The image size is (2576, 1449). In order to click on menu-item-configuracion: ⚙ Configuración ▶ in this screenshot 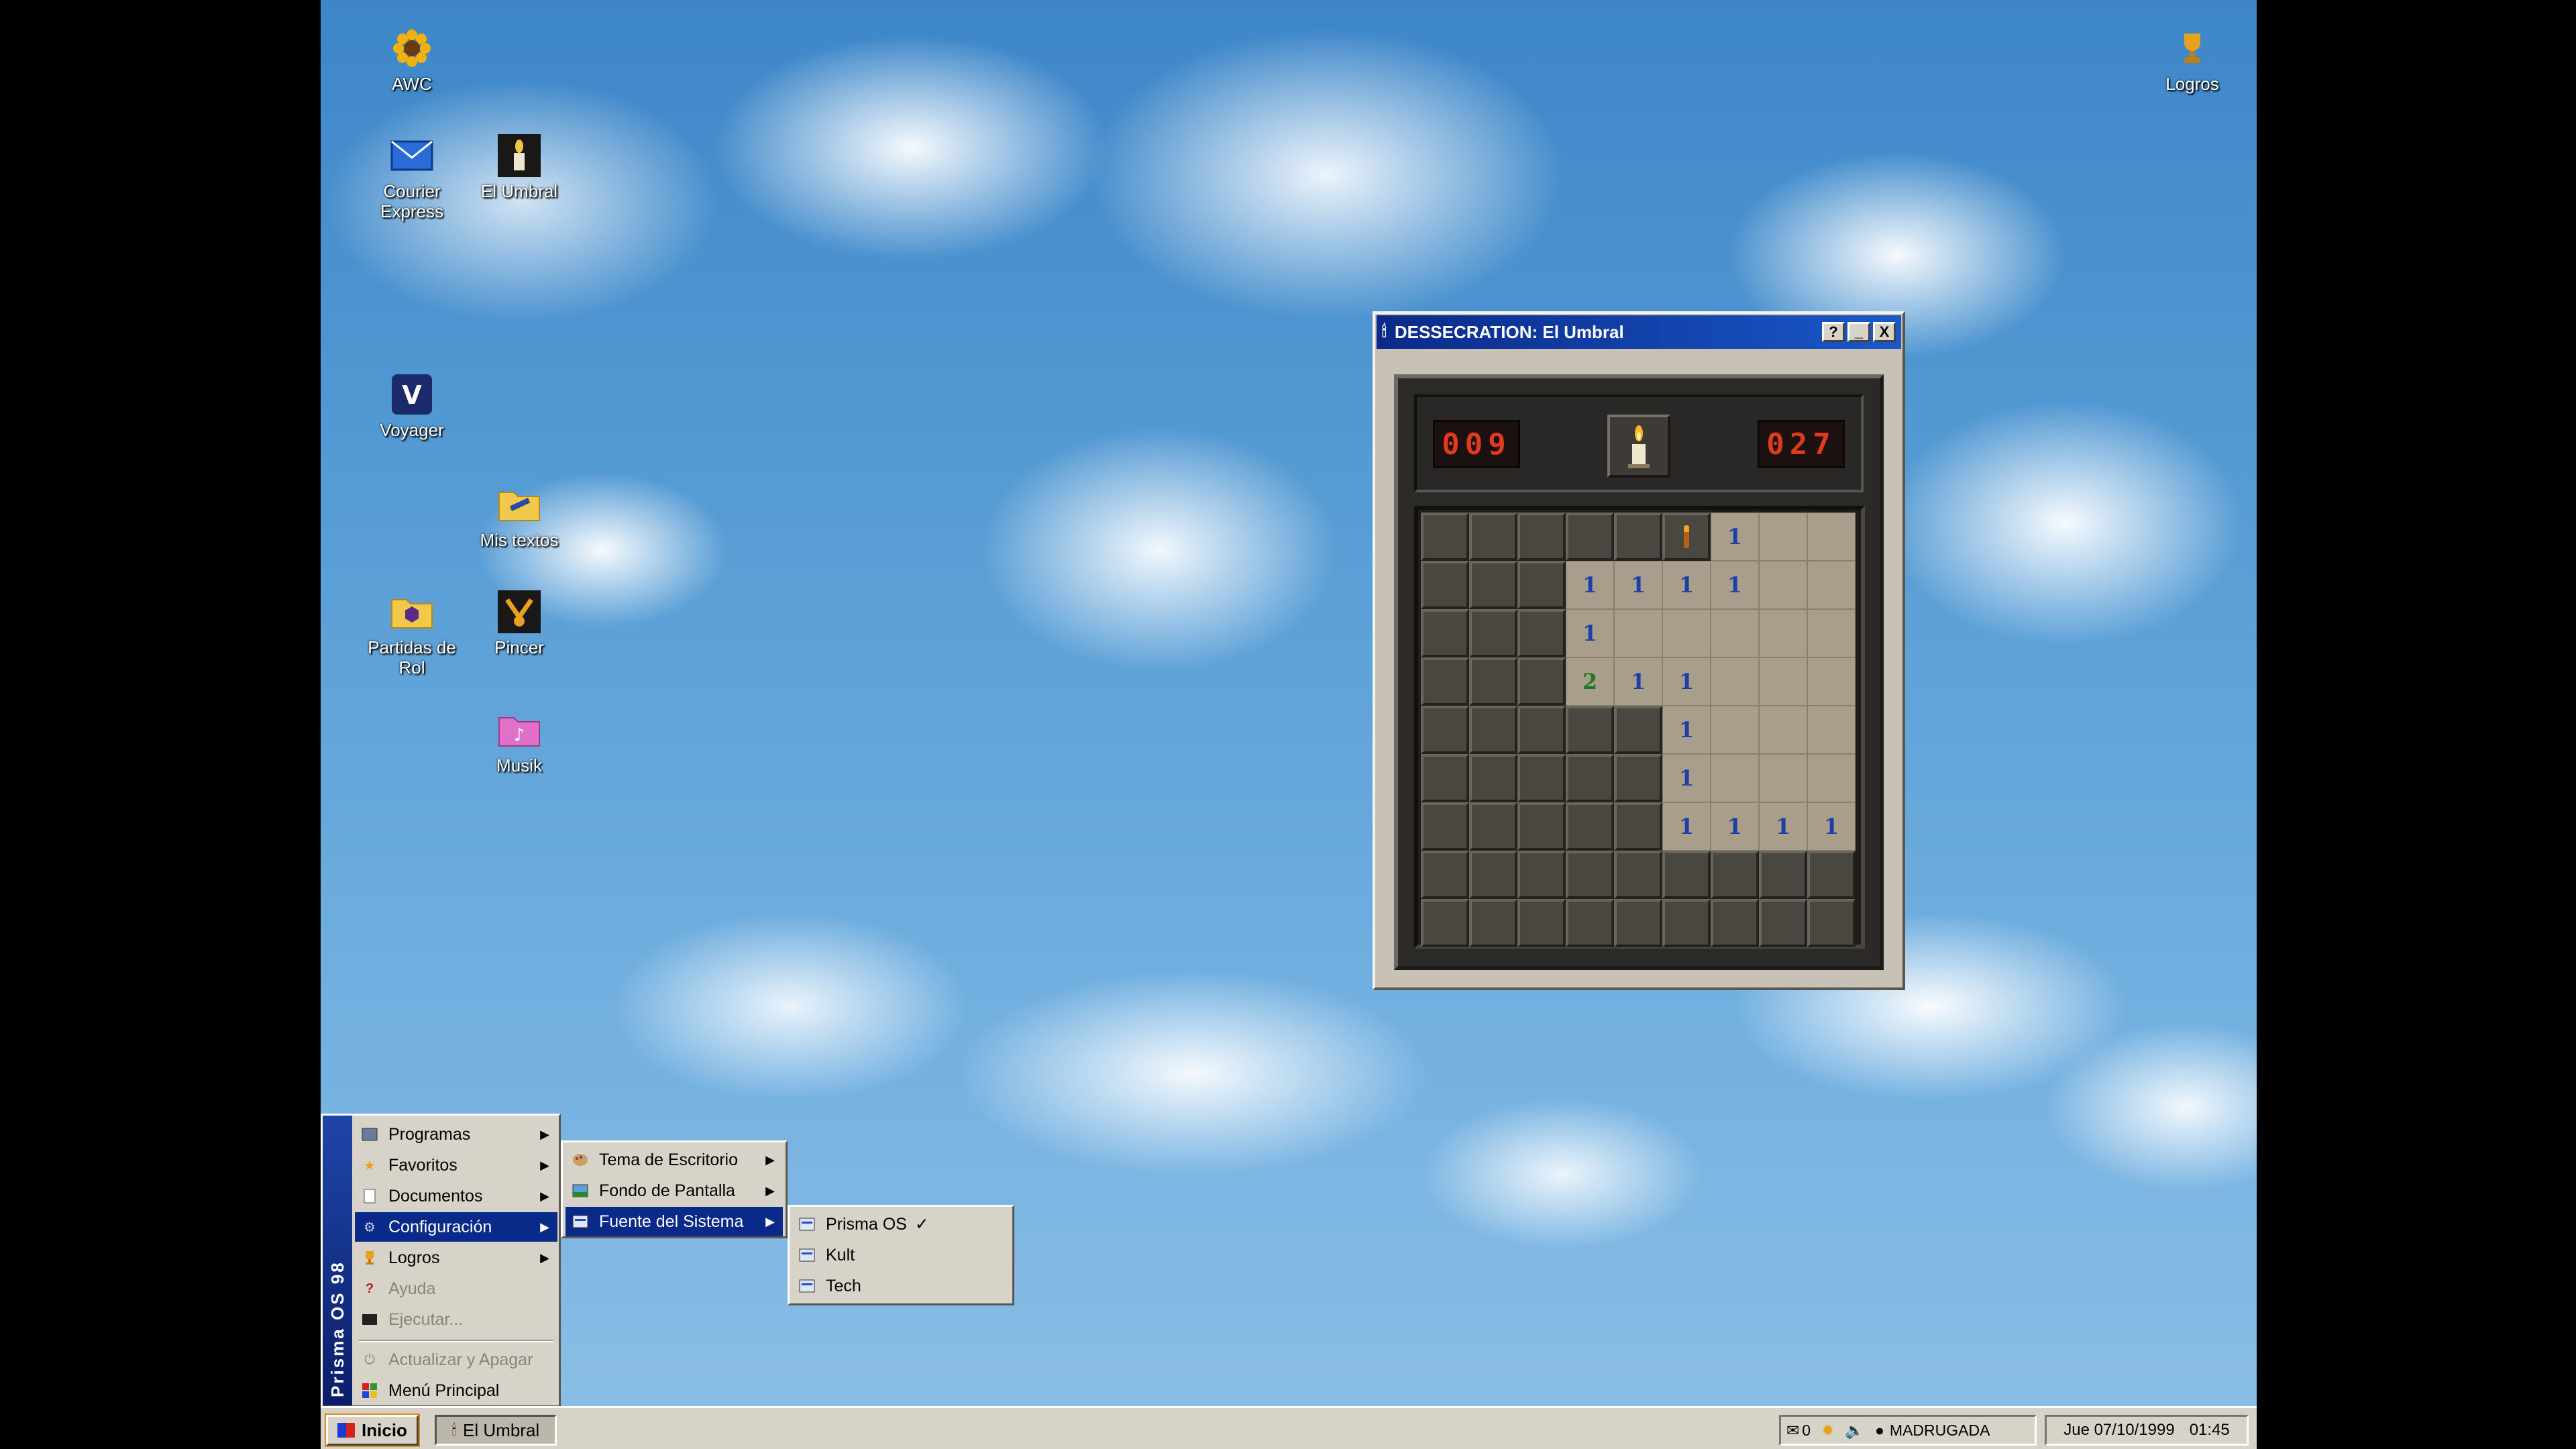, I will do `click(456, 1227)`.